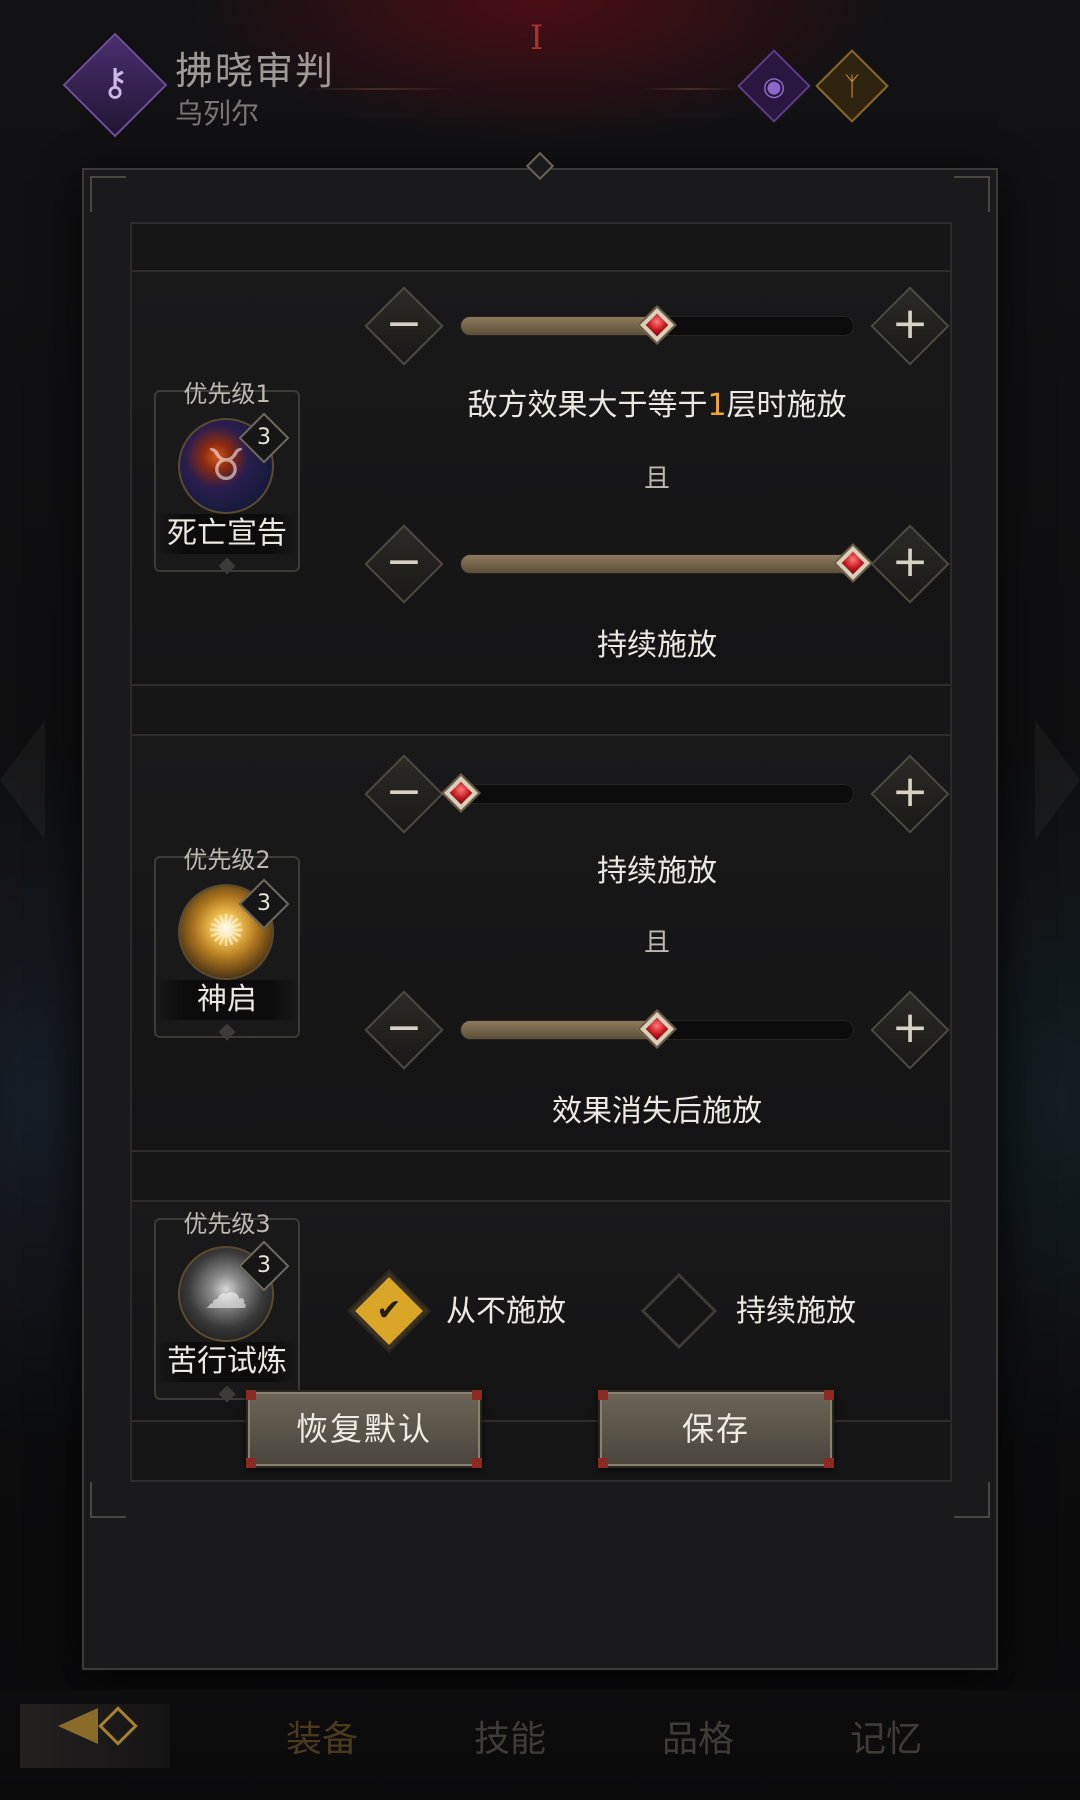 This screenshot has height=1800, width=1080. Describe the element at coordinates (510, 1736) in the screenshot. I see `tab-skills: 技能` at that location.